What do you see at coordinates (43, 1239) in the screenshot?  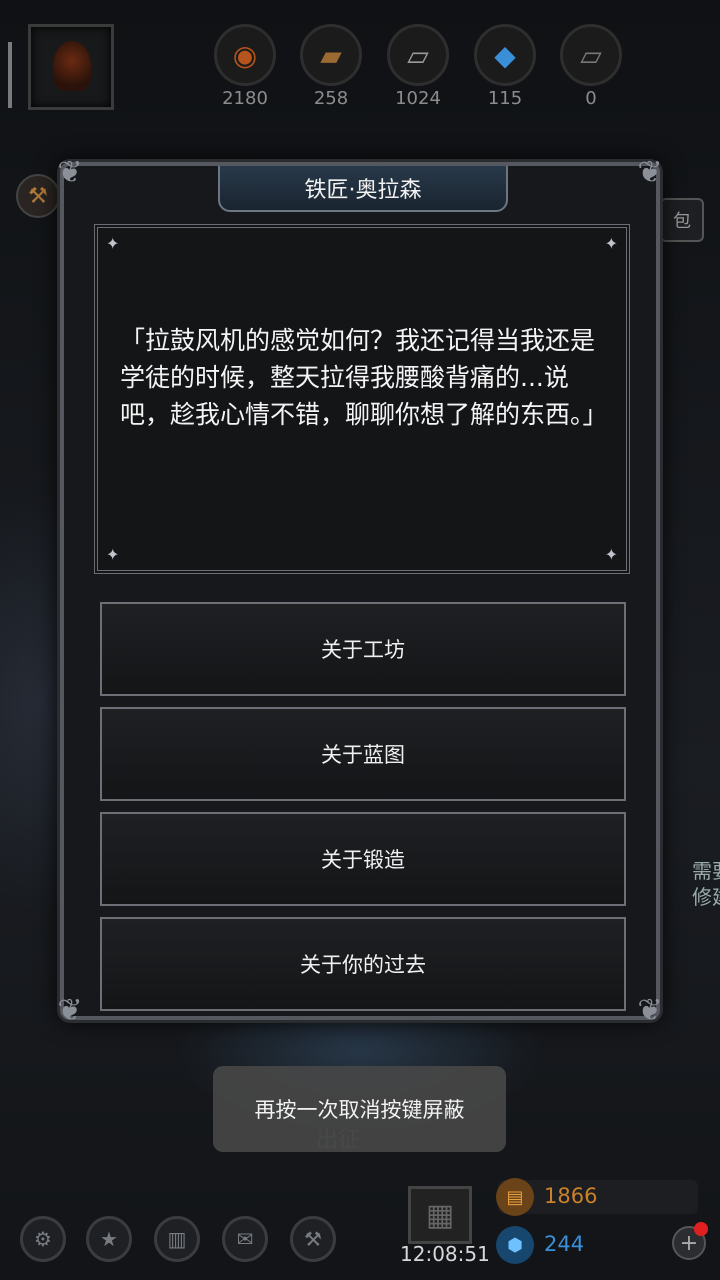 I see `settings-gear-icon: ⚙` at bounding box center [43, 1239].